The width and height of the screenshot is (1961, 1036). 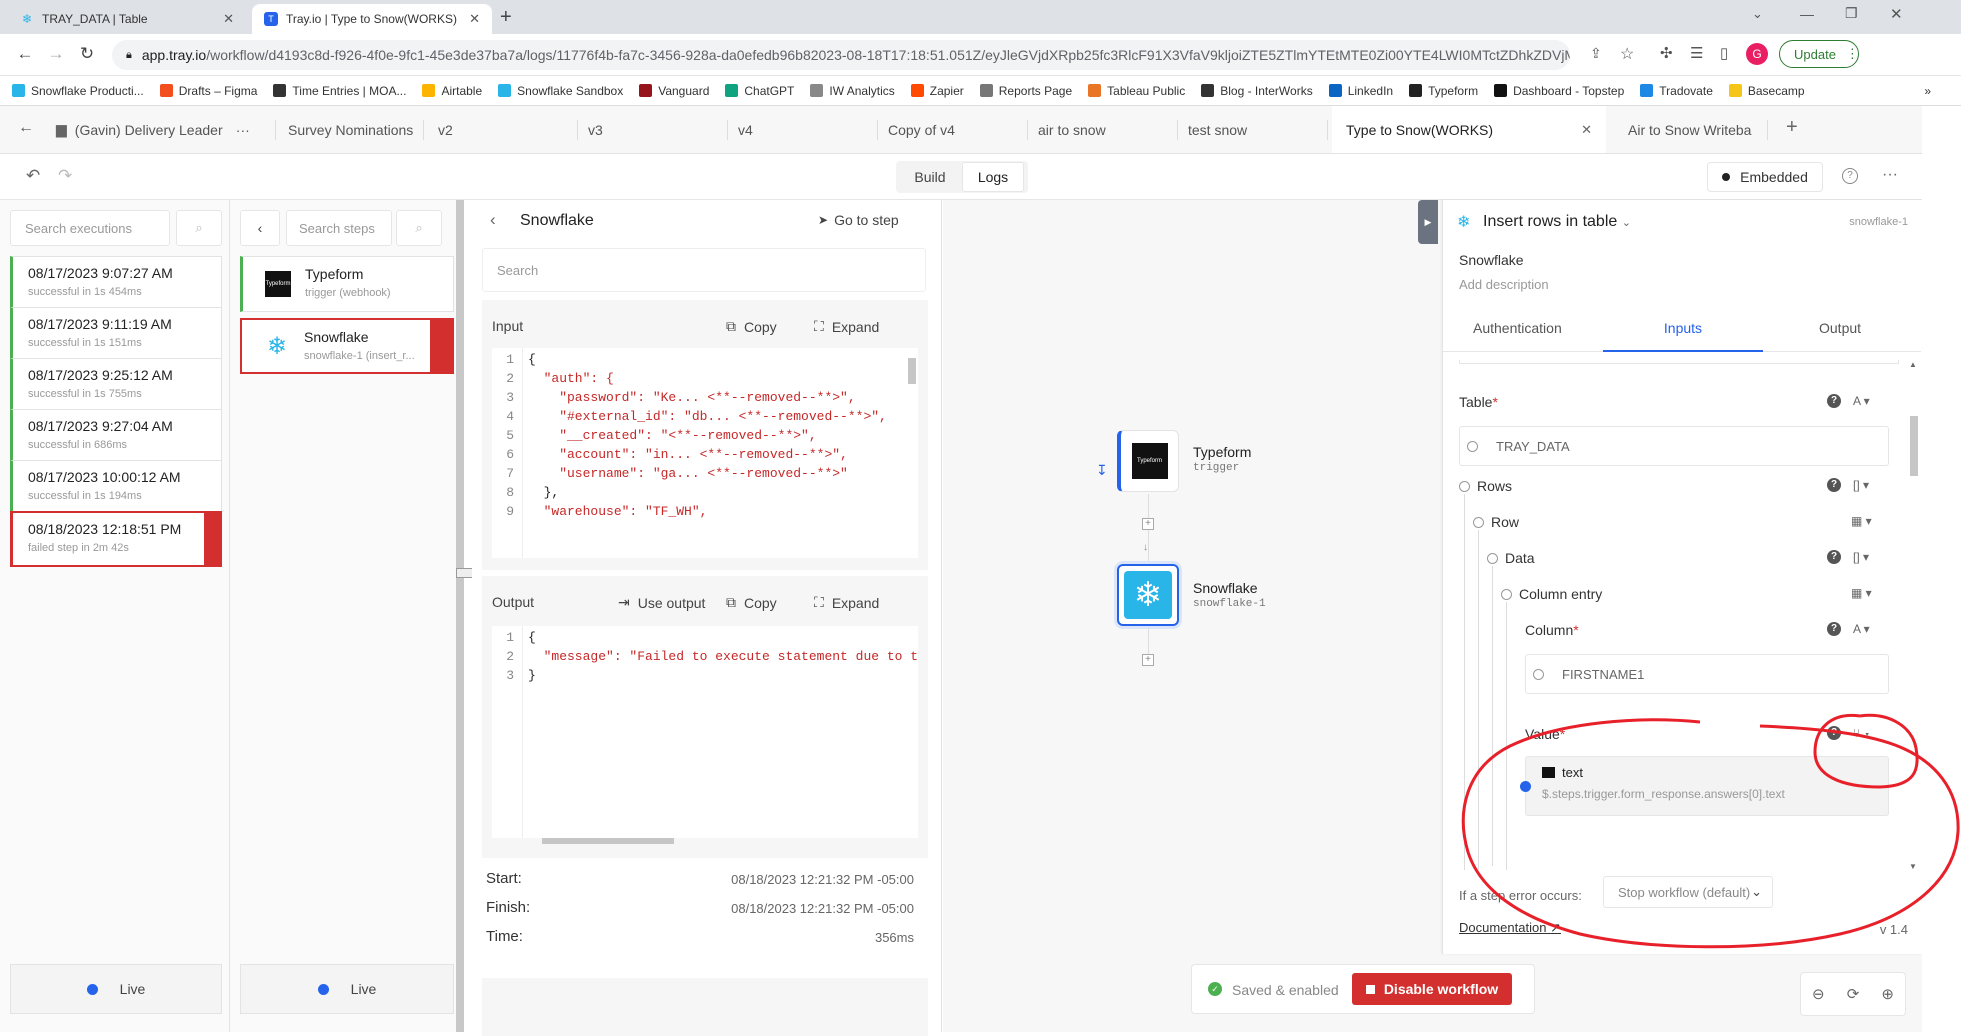 I want to click on minimize-icon: —, so click(x=1807, y=14).